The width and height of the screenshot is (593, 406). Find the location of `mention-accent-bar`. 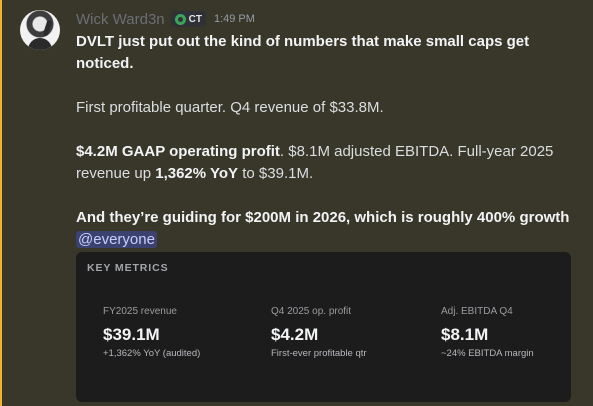

mention-accent-bar is located at coordinates (1, 203).